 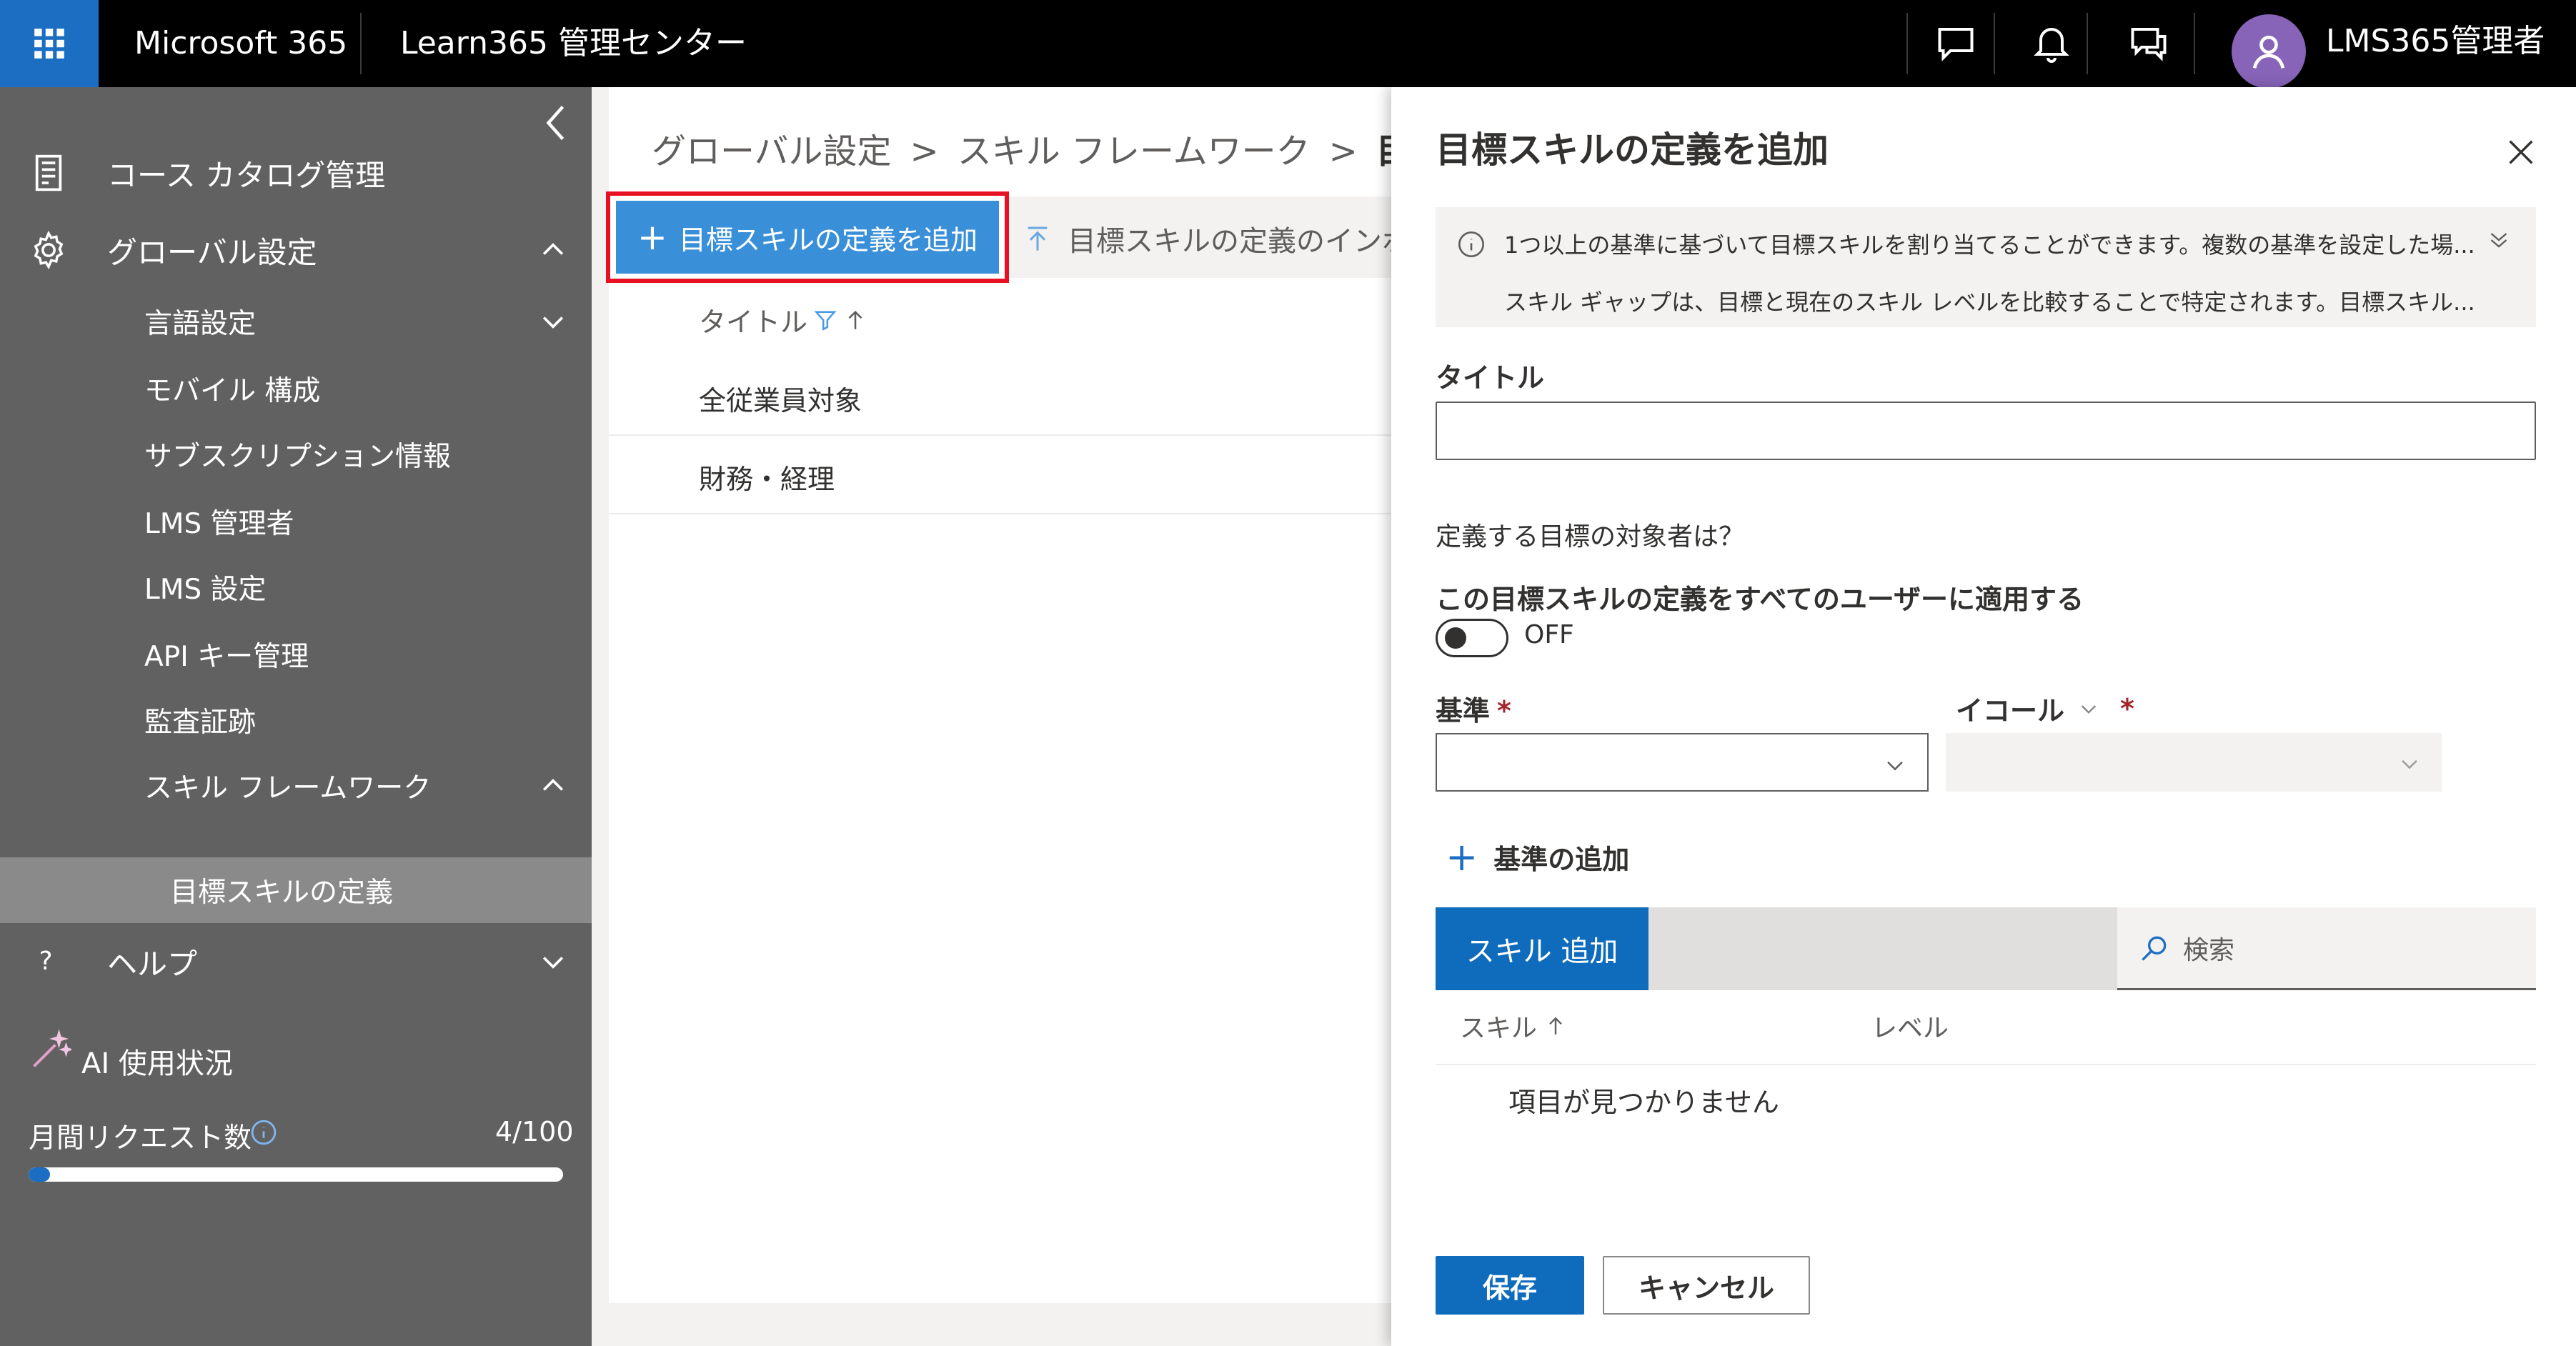 What do you see at coordinates (263, 1132) in the screenshot?
I see `info-icon` at bounding box center [263, 1132].